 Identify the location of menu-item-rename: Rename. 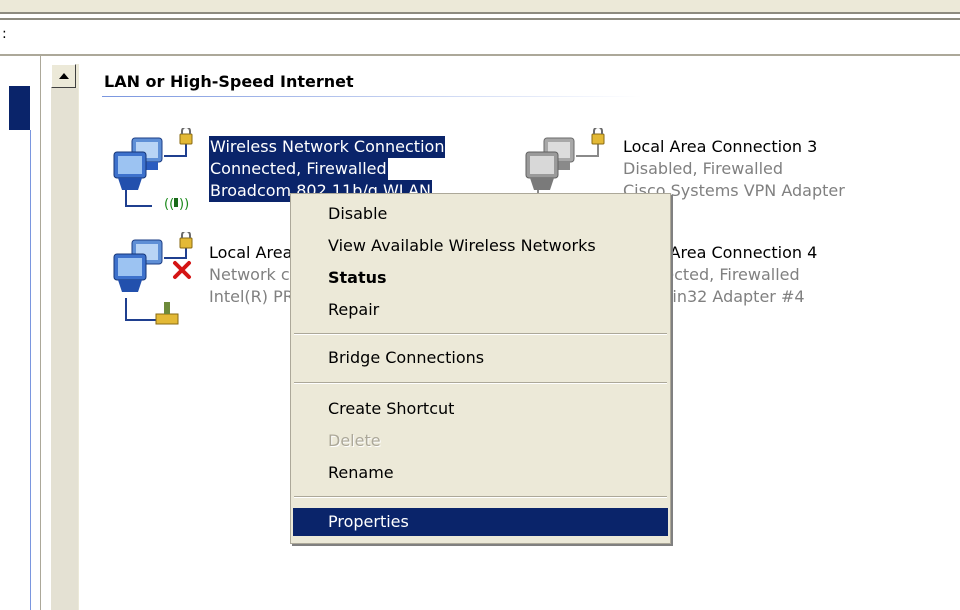
(480, 473).